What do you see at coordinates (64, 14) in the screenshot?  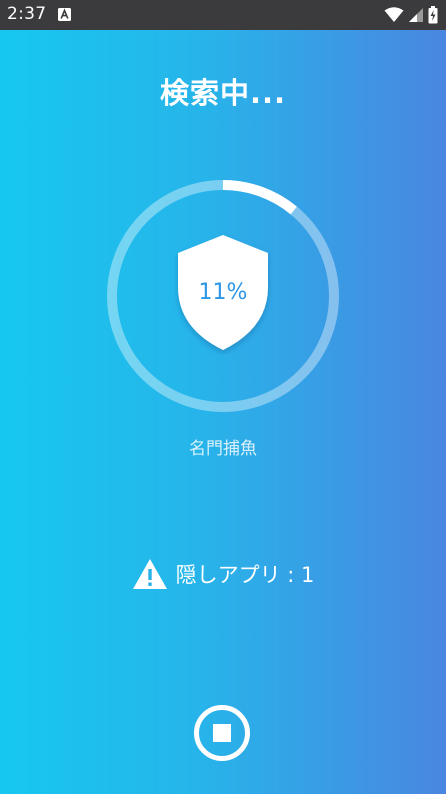 I see `a-badge-icon` at bounding box center [64, 14].